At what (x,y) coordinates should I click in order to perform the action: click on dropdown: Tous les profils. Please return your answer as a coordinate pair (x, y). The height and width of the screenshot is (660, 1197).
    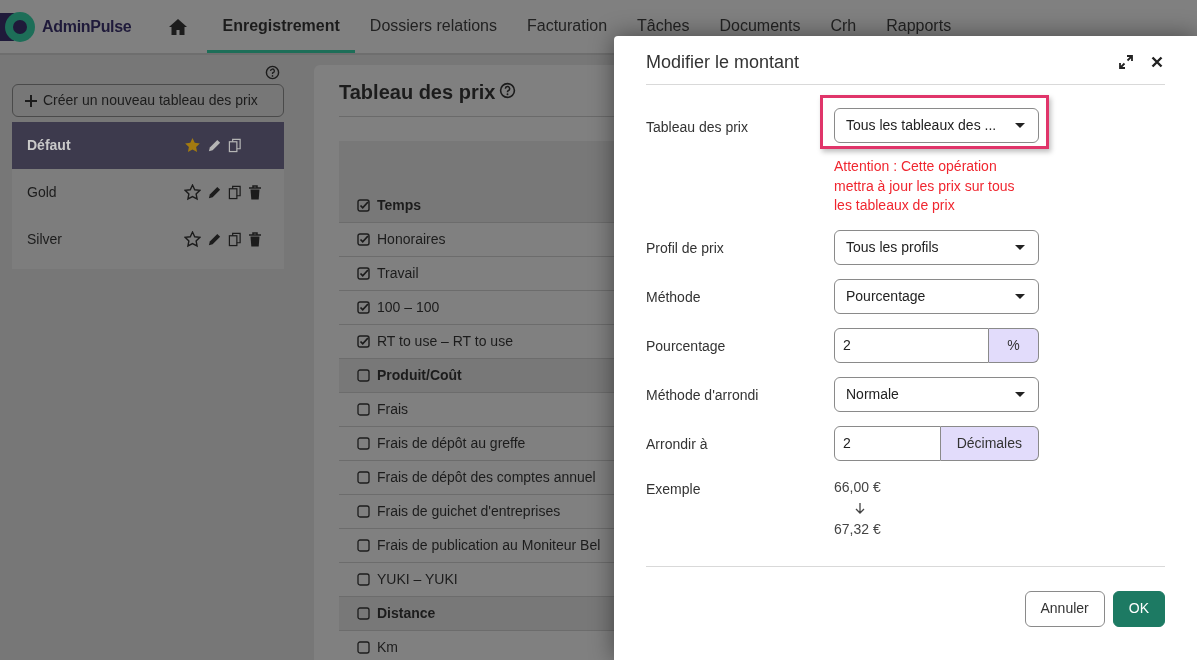
    Looking at the image, I should click on (936, 247).